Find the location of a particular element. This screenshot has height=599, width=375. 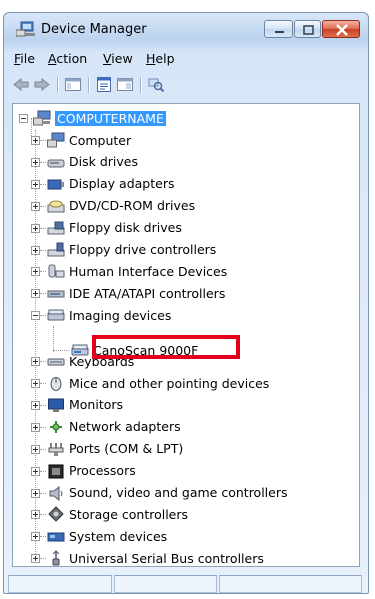

tree-root: COMPUTERNAME is located at coordinates (99, 118).